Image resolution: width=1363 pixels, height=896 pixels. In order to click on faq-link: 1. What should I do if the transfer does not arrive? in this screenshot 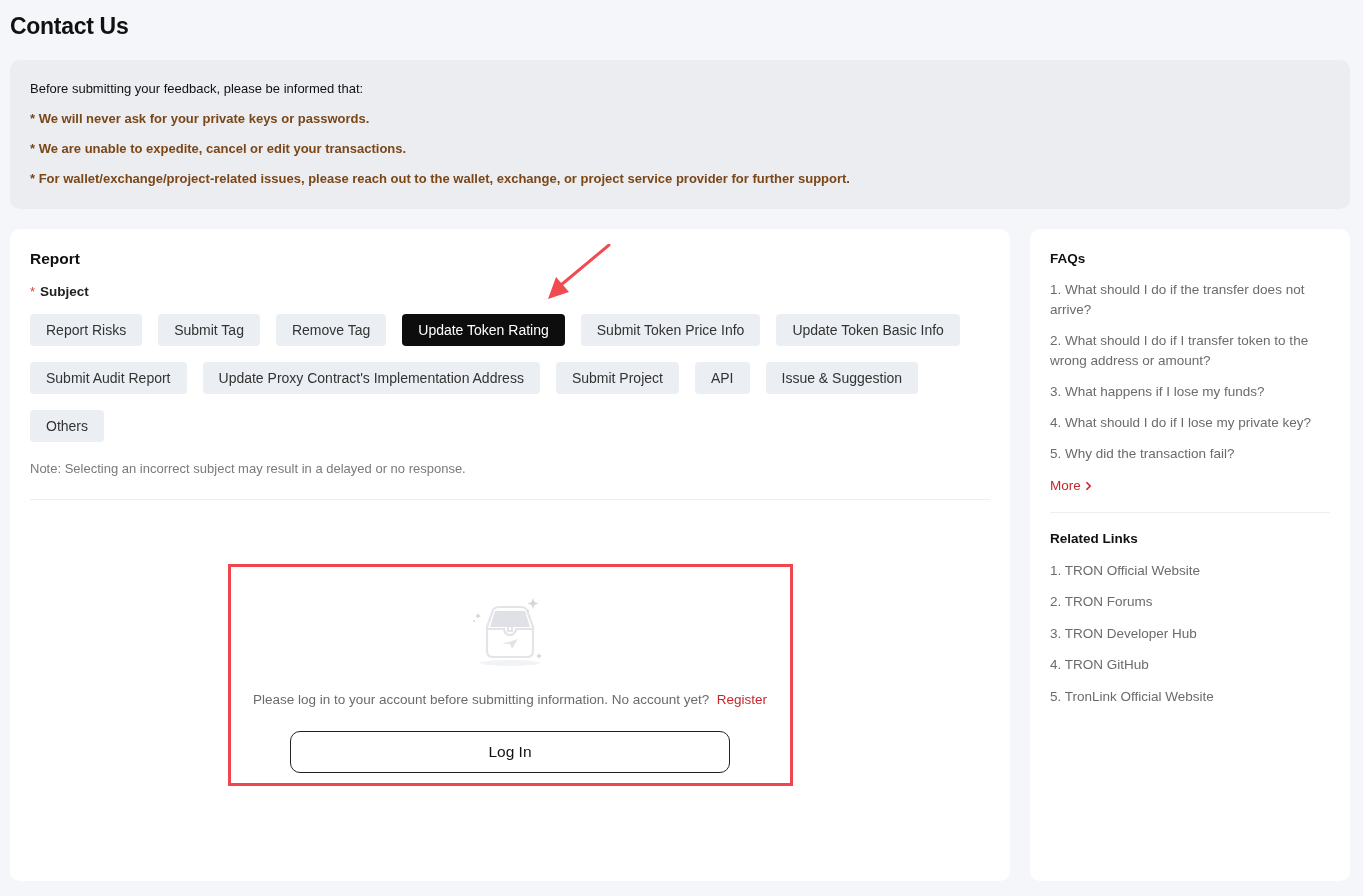, I will do `click(1190, 300)`.